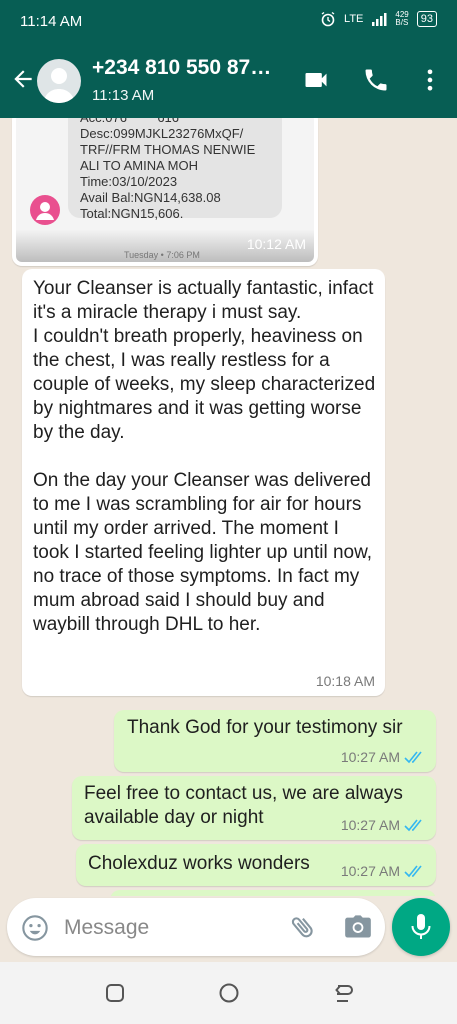 The height and width of the screenshot is (1024, 457). I want to click on network-type: LTE, so click(354, 19).